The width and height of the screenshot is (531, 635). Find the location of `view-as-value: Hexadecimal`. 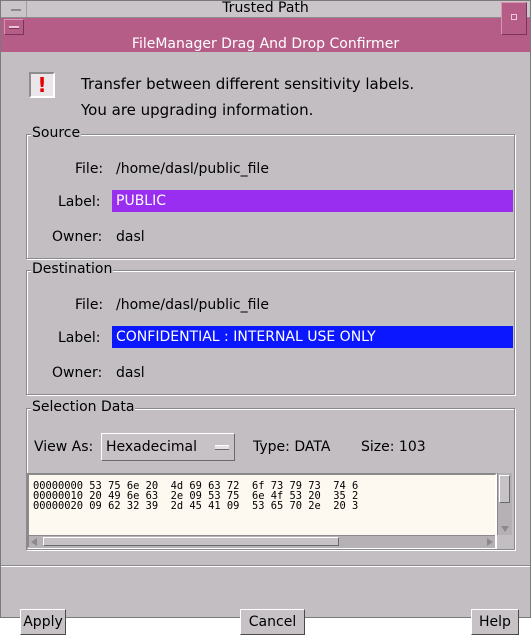

view-as-value: Hexadecimal is located at coordinates (151, 447).